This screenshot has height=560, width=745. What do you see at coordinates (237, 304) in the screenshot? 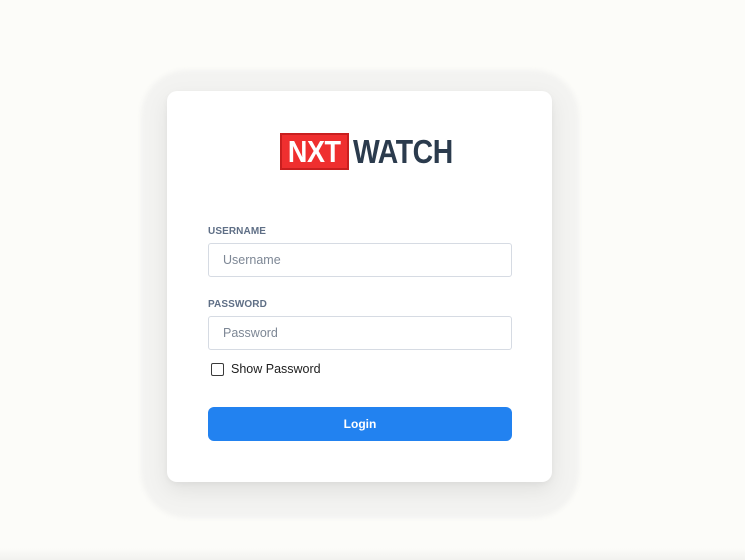
I see `password-label: PASSWORD` at bounding box center [237, 304].